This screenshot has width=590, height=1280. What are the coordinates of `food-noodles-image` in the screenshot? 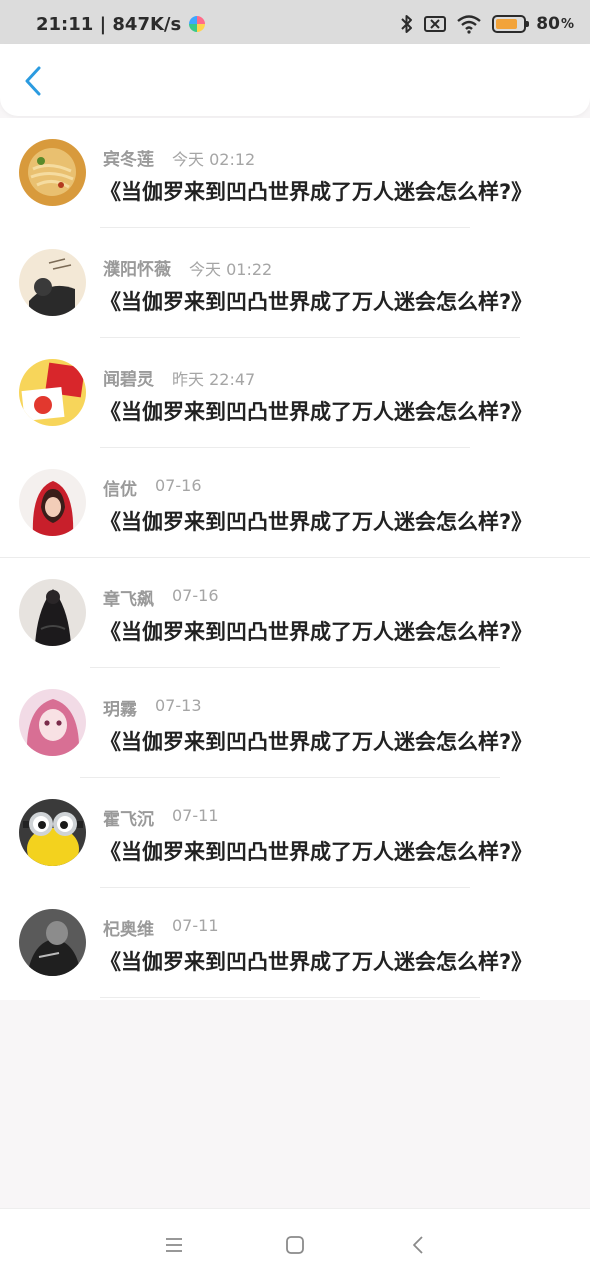 It's located at (52, 172).